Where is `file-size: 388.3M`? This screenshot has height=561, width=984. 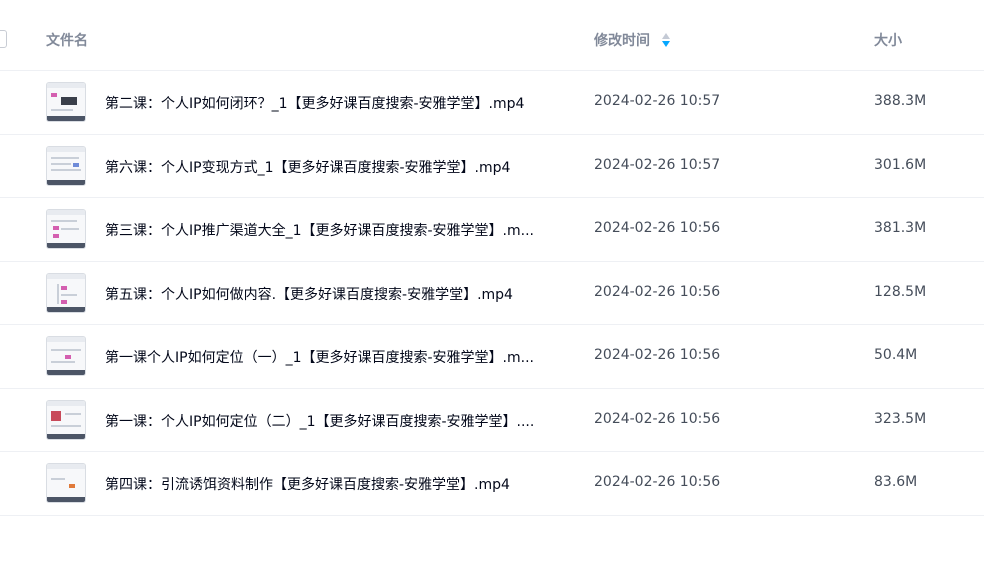
file-size: 388.3M is located at coordinates (900, 101).